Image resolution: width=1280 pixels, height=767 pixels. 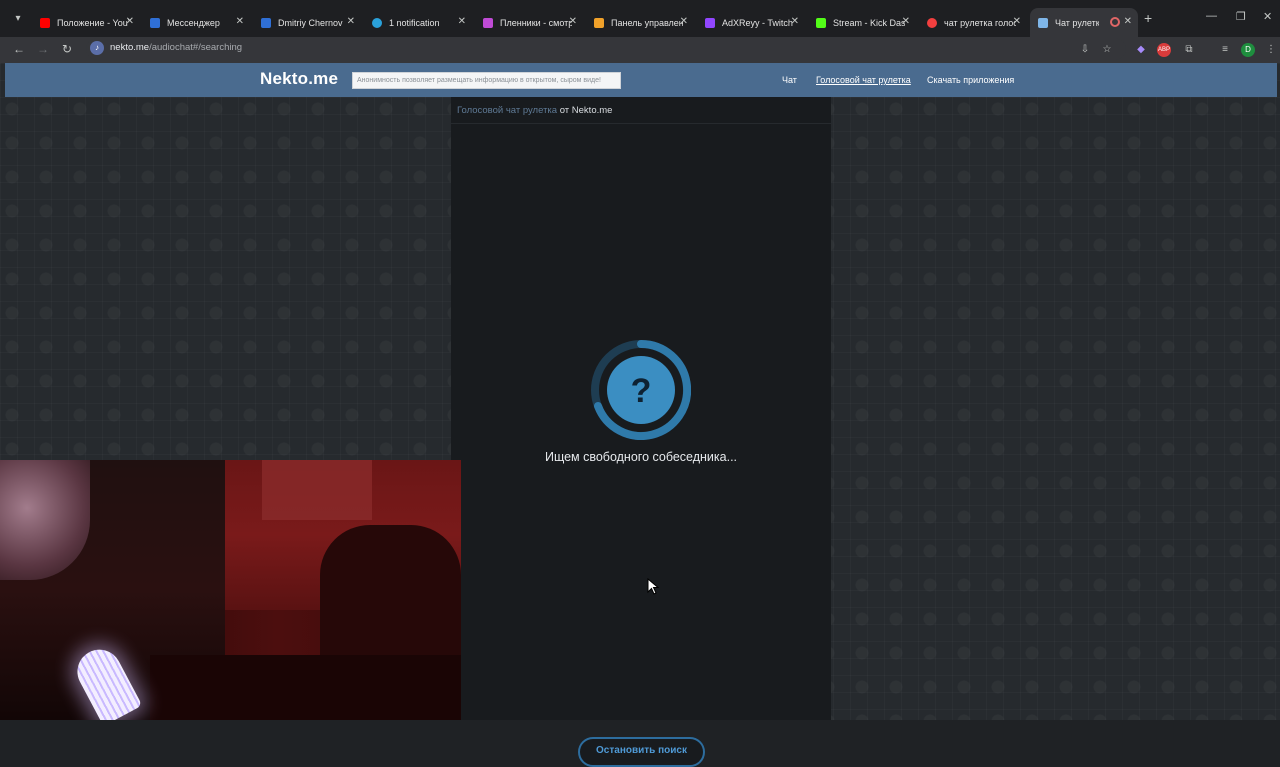 What do you see at coordinates (414, 22) in the screenshot?
I see `tab-title: 1 notification` at bounding box center [414, 22].